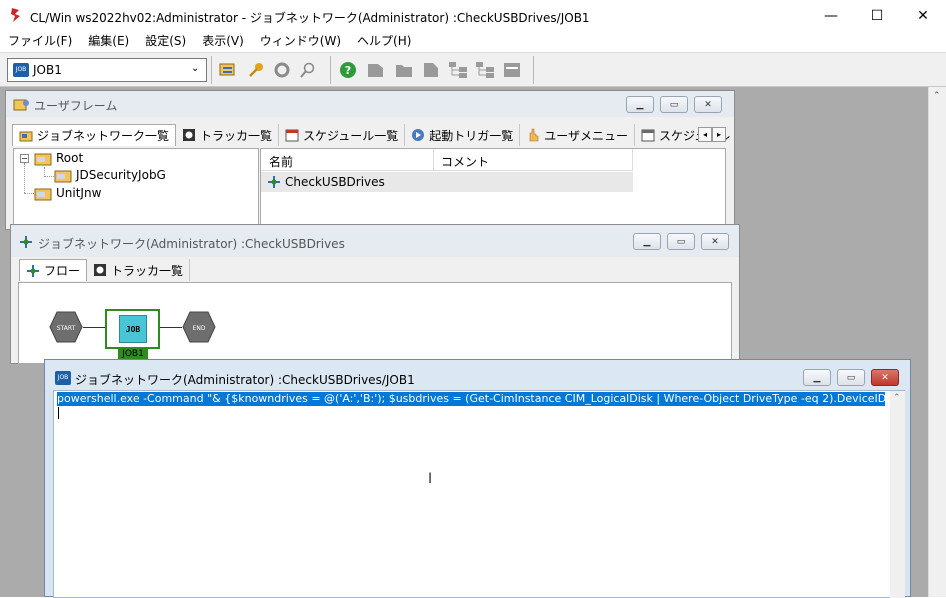 The height and width of the screenshot is (598, 946). What do you see at coordinates (281, 161) in the screenshot?
I see `column-name-header: 名前` at bounding box center [281, 161].